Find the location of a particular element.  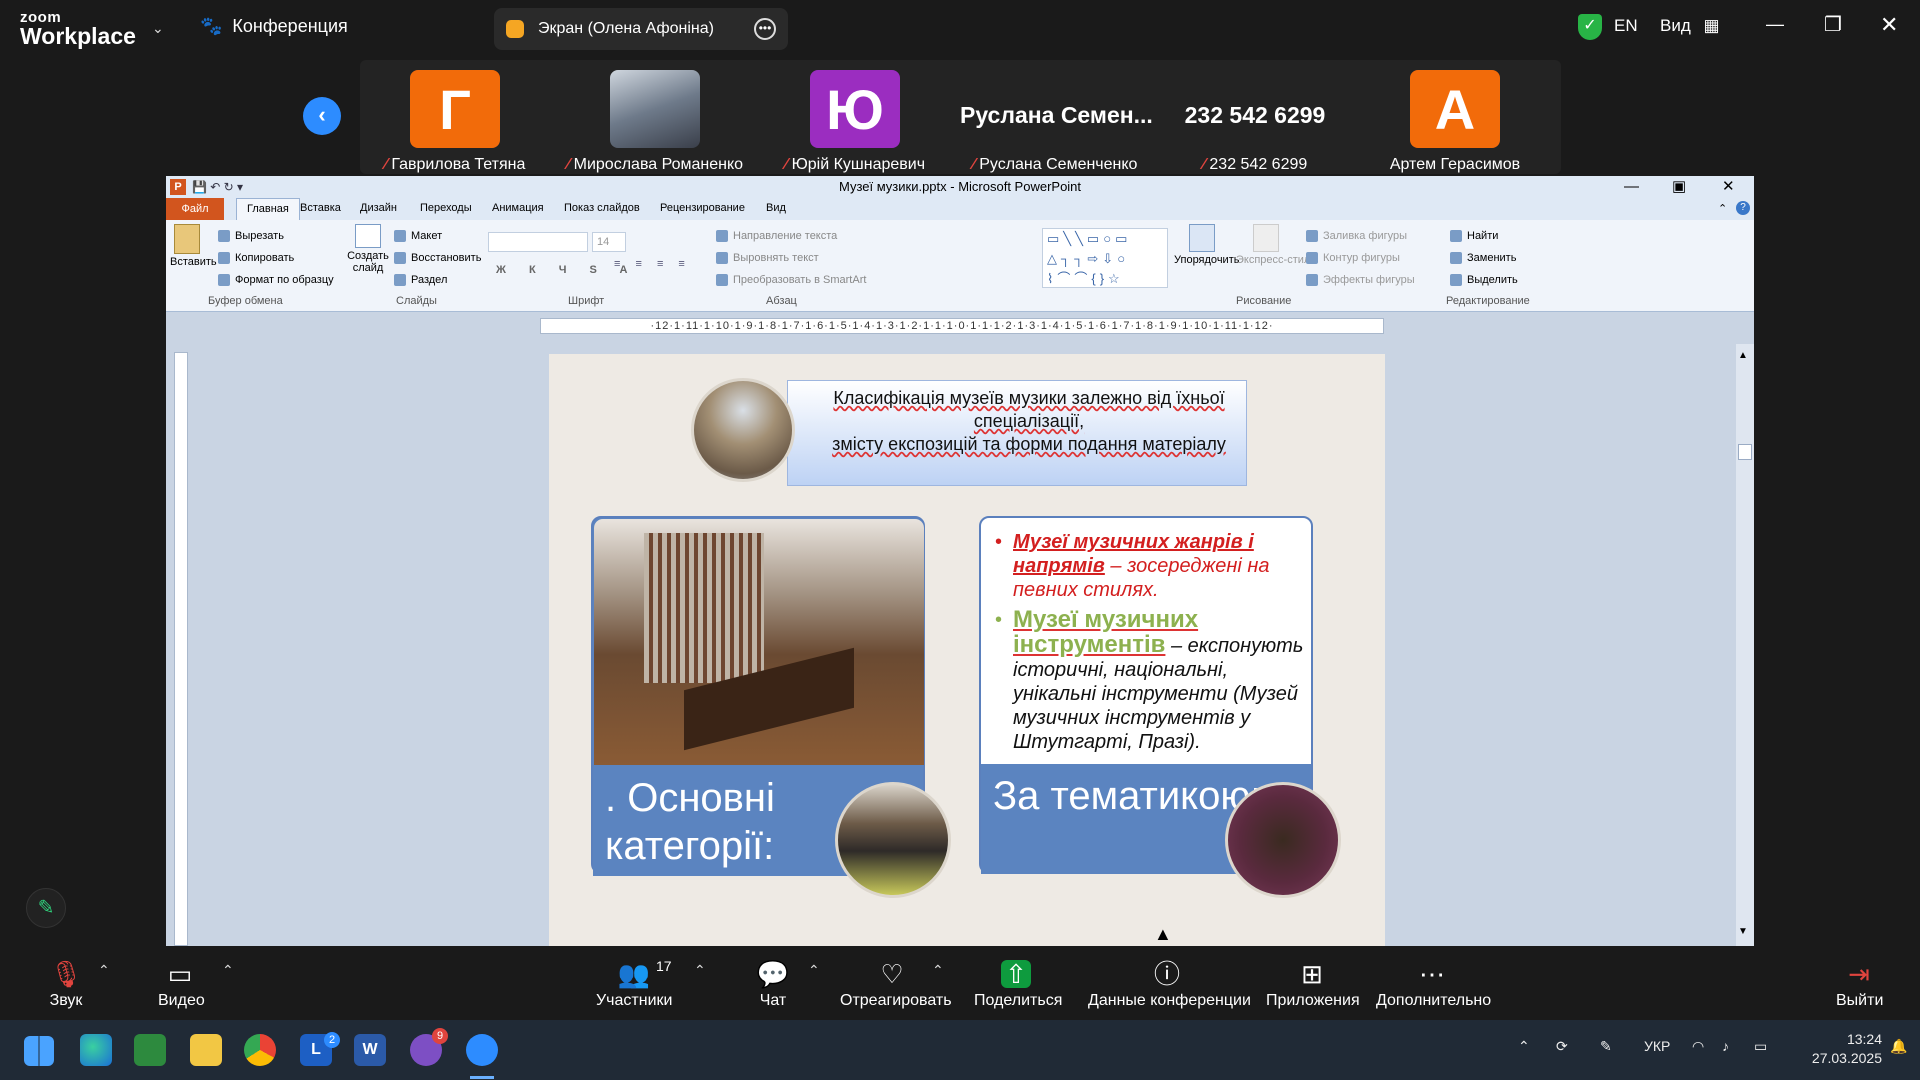

shape-outline-button: Контур фигуры is located at coordinates (1353, 258).